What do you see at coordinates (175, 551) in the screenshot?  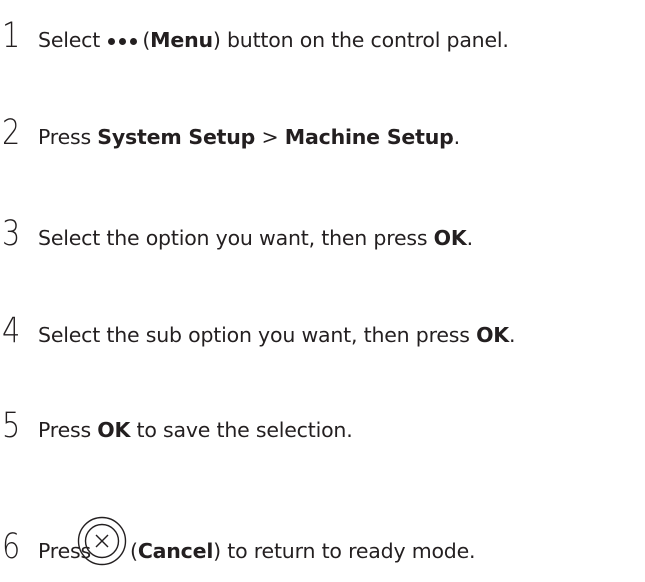 I see `cancel-label: Cancel` at bounding box center [175, 551].